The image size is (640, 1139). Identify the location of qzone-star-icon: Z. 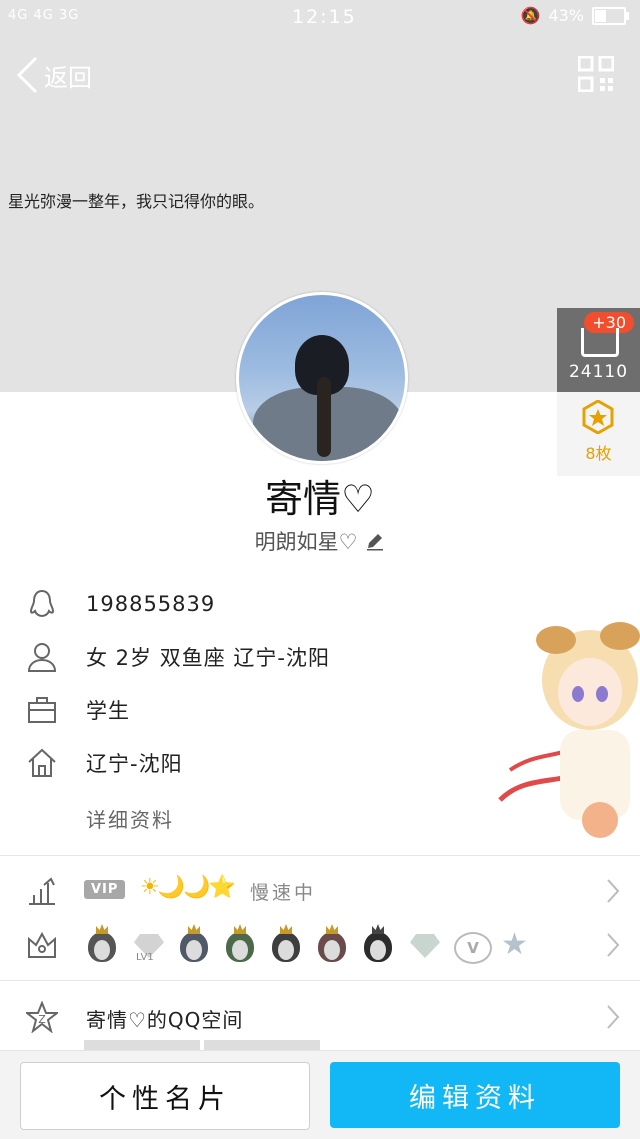
(42, 1017).